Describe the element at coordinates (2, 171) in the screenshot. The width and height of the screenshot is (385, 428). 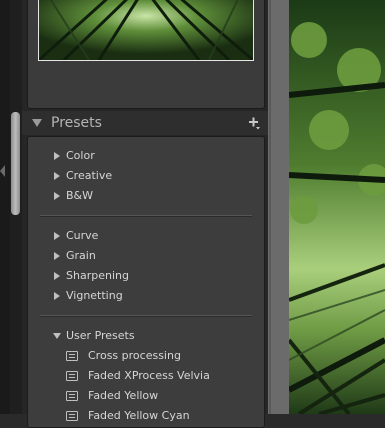
I see `collapse-left-panel-icon` at that location.